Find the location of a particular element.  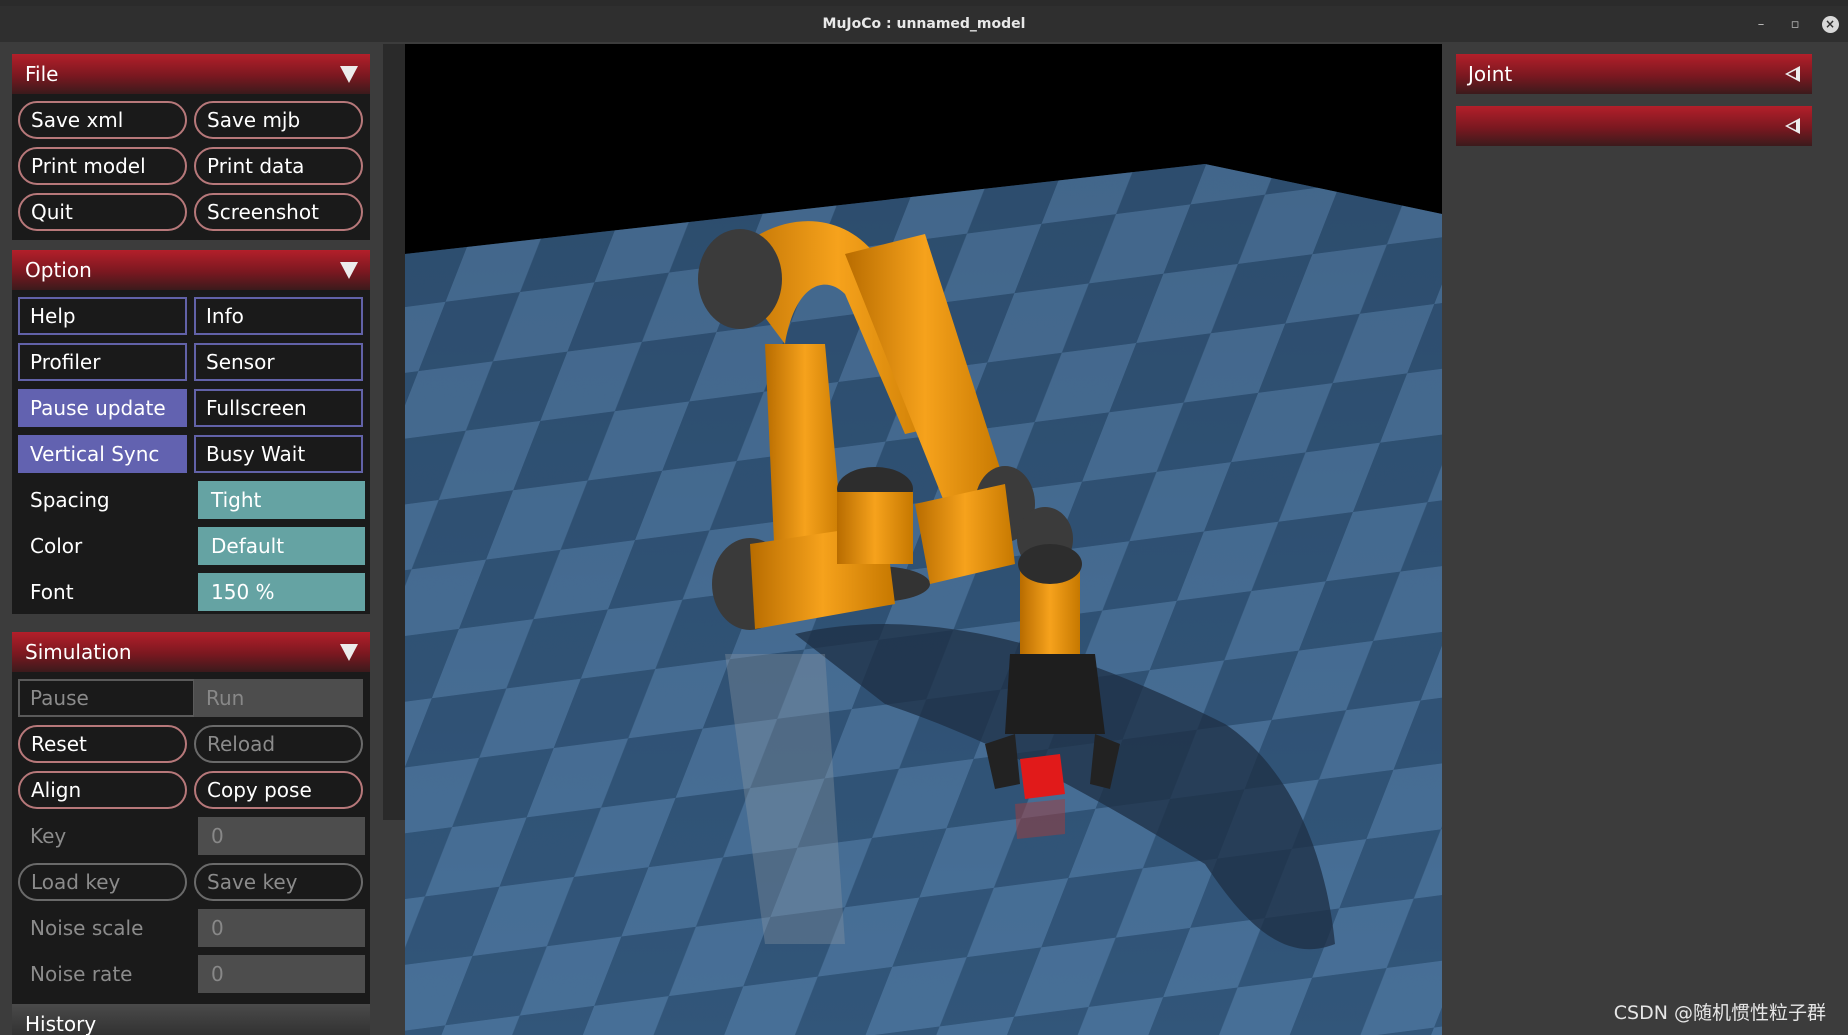

color-label: Color is located at coordinates (56, 546).